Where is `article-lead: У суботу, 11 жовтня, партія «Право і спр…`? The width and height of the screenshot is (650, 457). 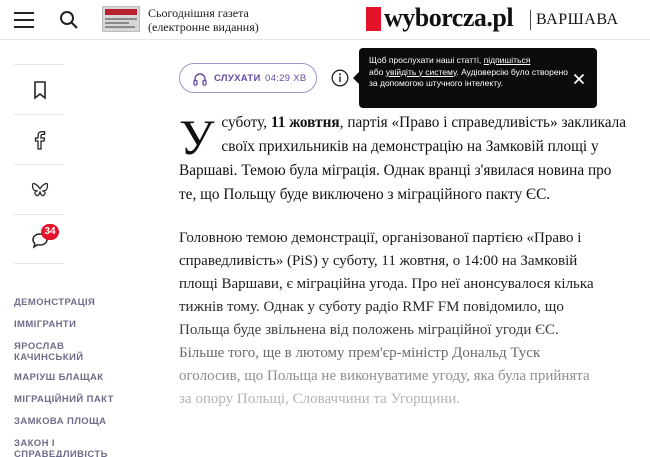
article-lead: У суботу, 11 жовтня, партія «Право і спр… is located at coordinates (405, 159).